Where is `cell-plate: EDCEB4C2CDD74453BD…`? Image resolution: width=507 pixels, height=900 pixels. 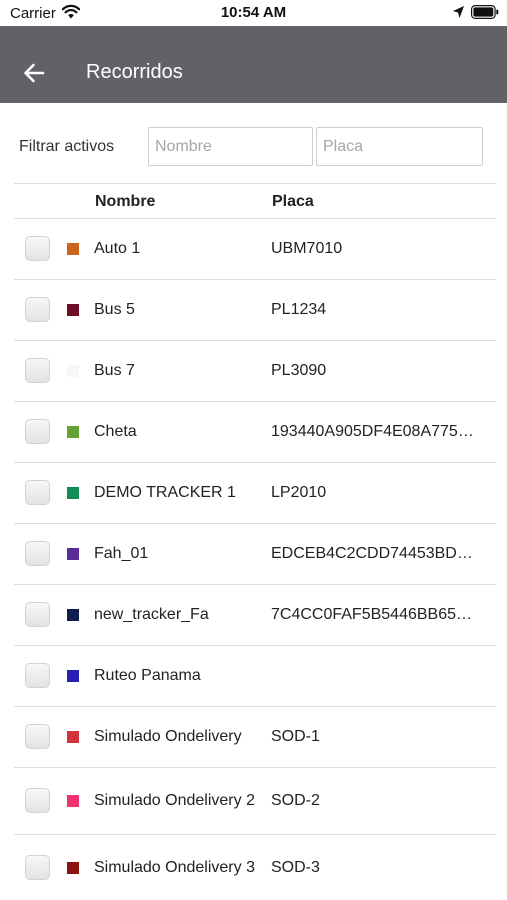
cell-plate: EDCEB4C2CDD74453BD… is located at coordinates (372, 553).